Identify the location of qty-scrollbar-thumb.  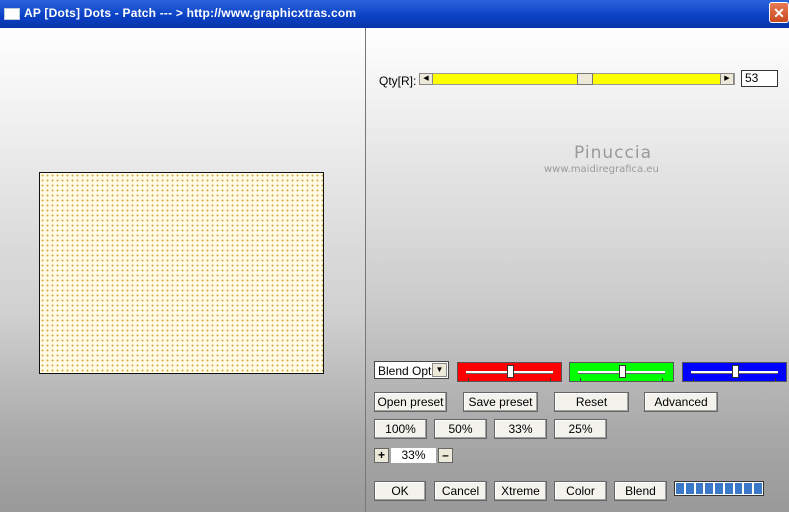
(584, 79).